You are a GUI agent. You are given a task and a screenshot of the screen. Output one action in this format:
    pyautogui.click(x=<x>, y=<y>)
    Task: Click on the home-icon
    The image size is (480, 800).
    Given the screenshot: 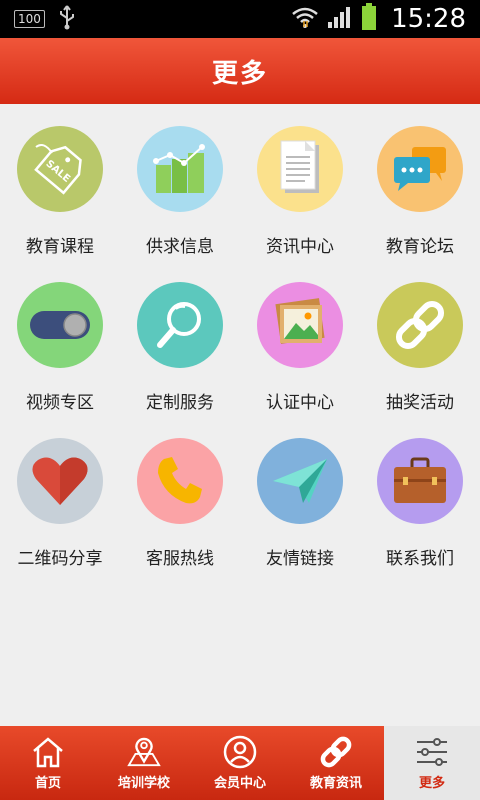 What is the action you would take?
    pyautogui.click(x=48, y=752)
    